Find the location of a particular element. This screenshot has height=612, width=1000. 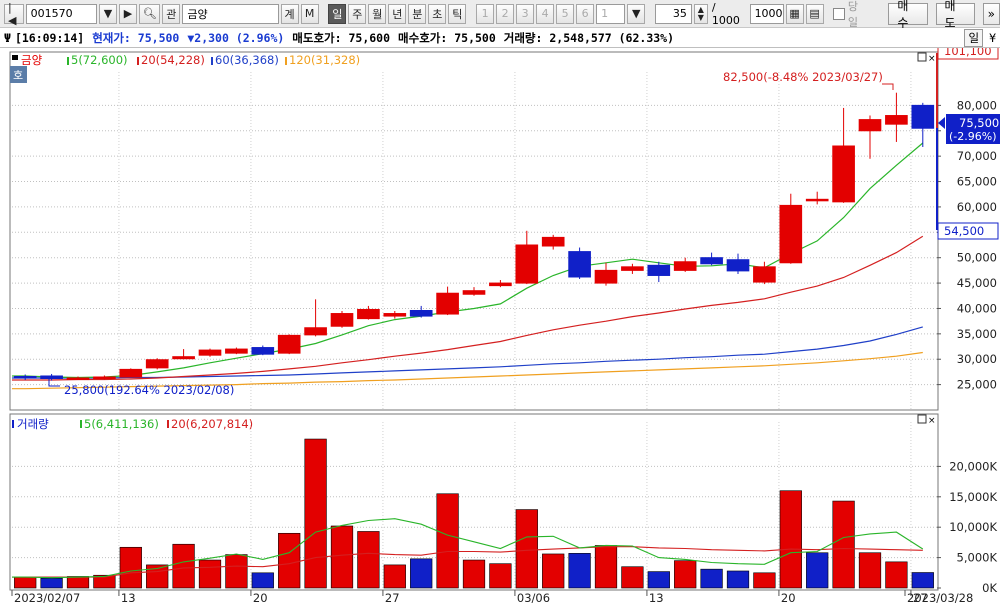

stock-name-field: 금양 is located at coordinates (230, 13).